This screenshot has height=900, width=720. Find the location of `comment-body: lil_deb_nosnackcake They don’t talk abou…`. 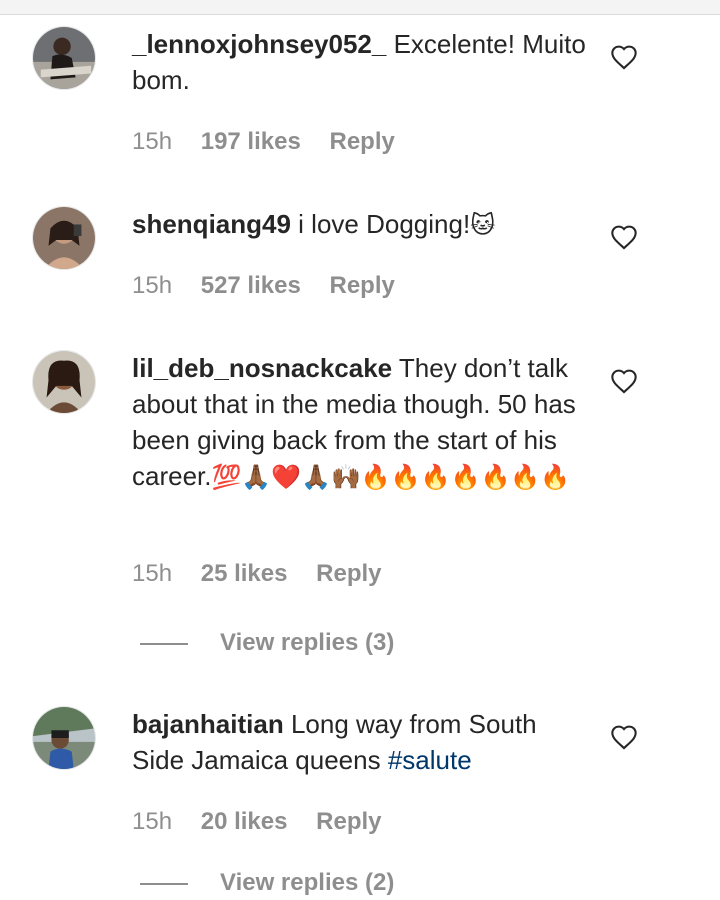

comment-body: lil_deb_nosnackcake They don’t talk abou… is located at coordinates (362, 422).